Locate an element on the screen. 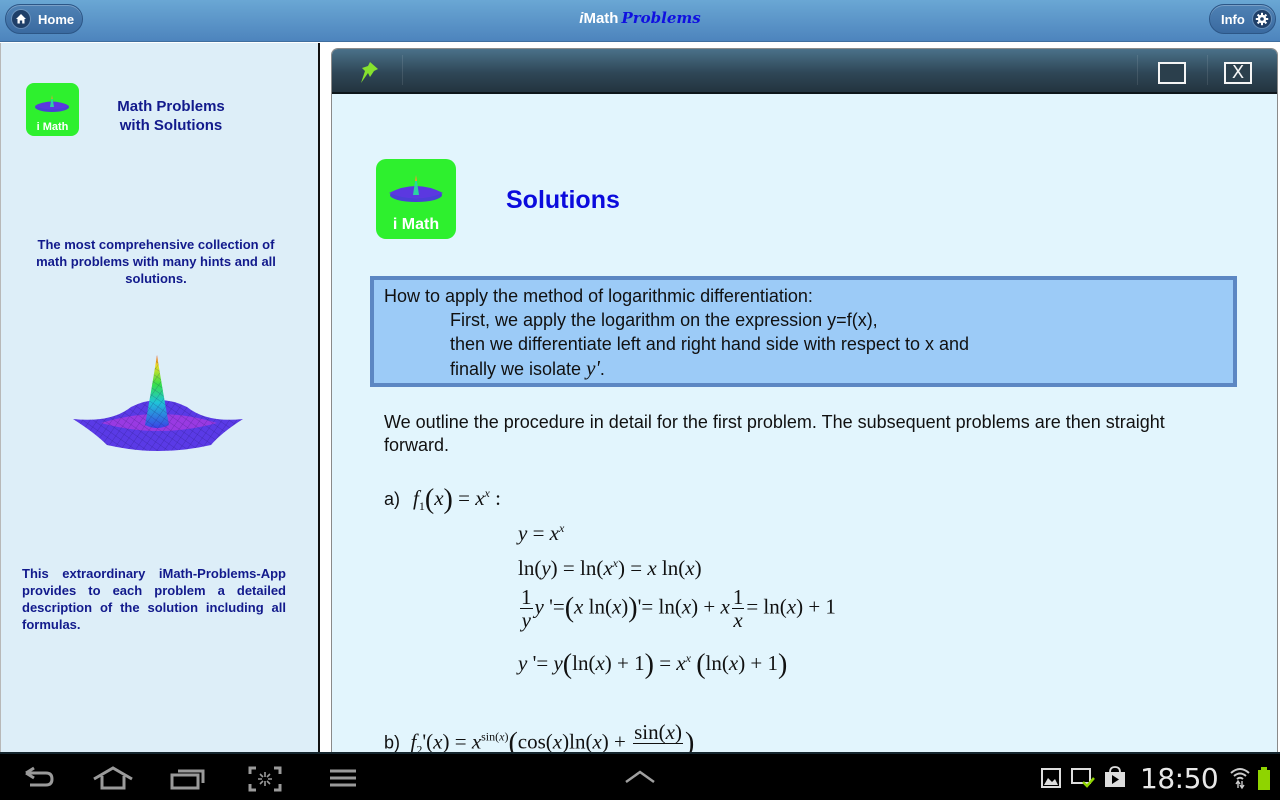 Image resolution: width=1280 pixels, height=800 pixels. app-title: iMath Problems is located at coordinates (640, 18).